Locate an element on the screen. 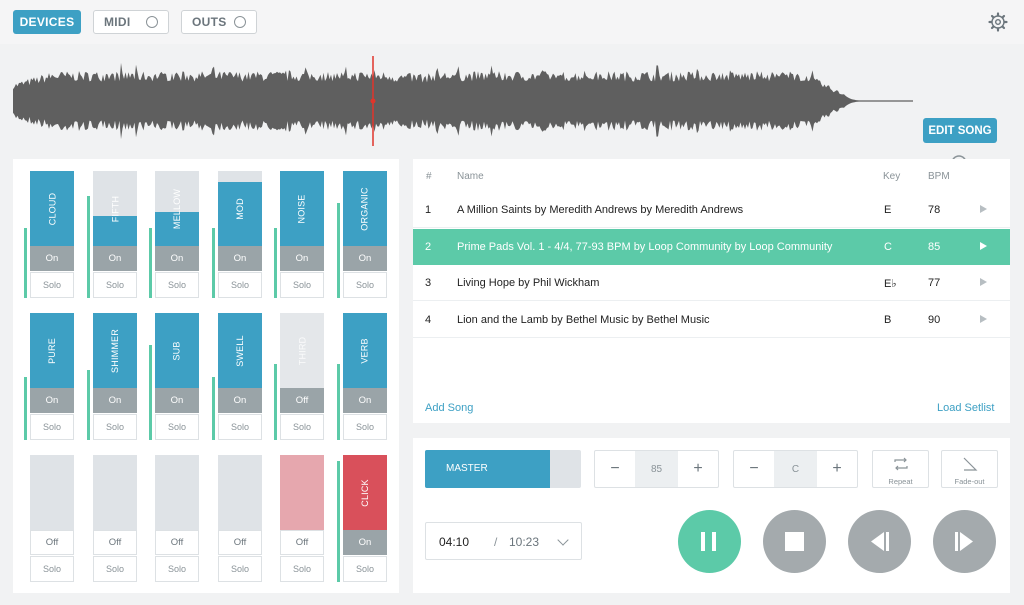 The height and width of the screenshot is (605, 1024). channel-fader: SUB is located at coordinates (177, 350).